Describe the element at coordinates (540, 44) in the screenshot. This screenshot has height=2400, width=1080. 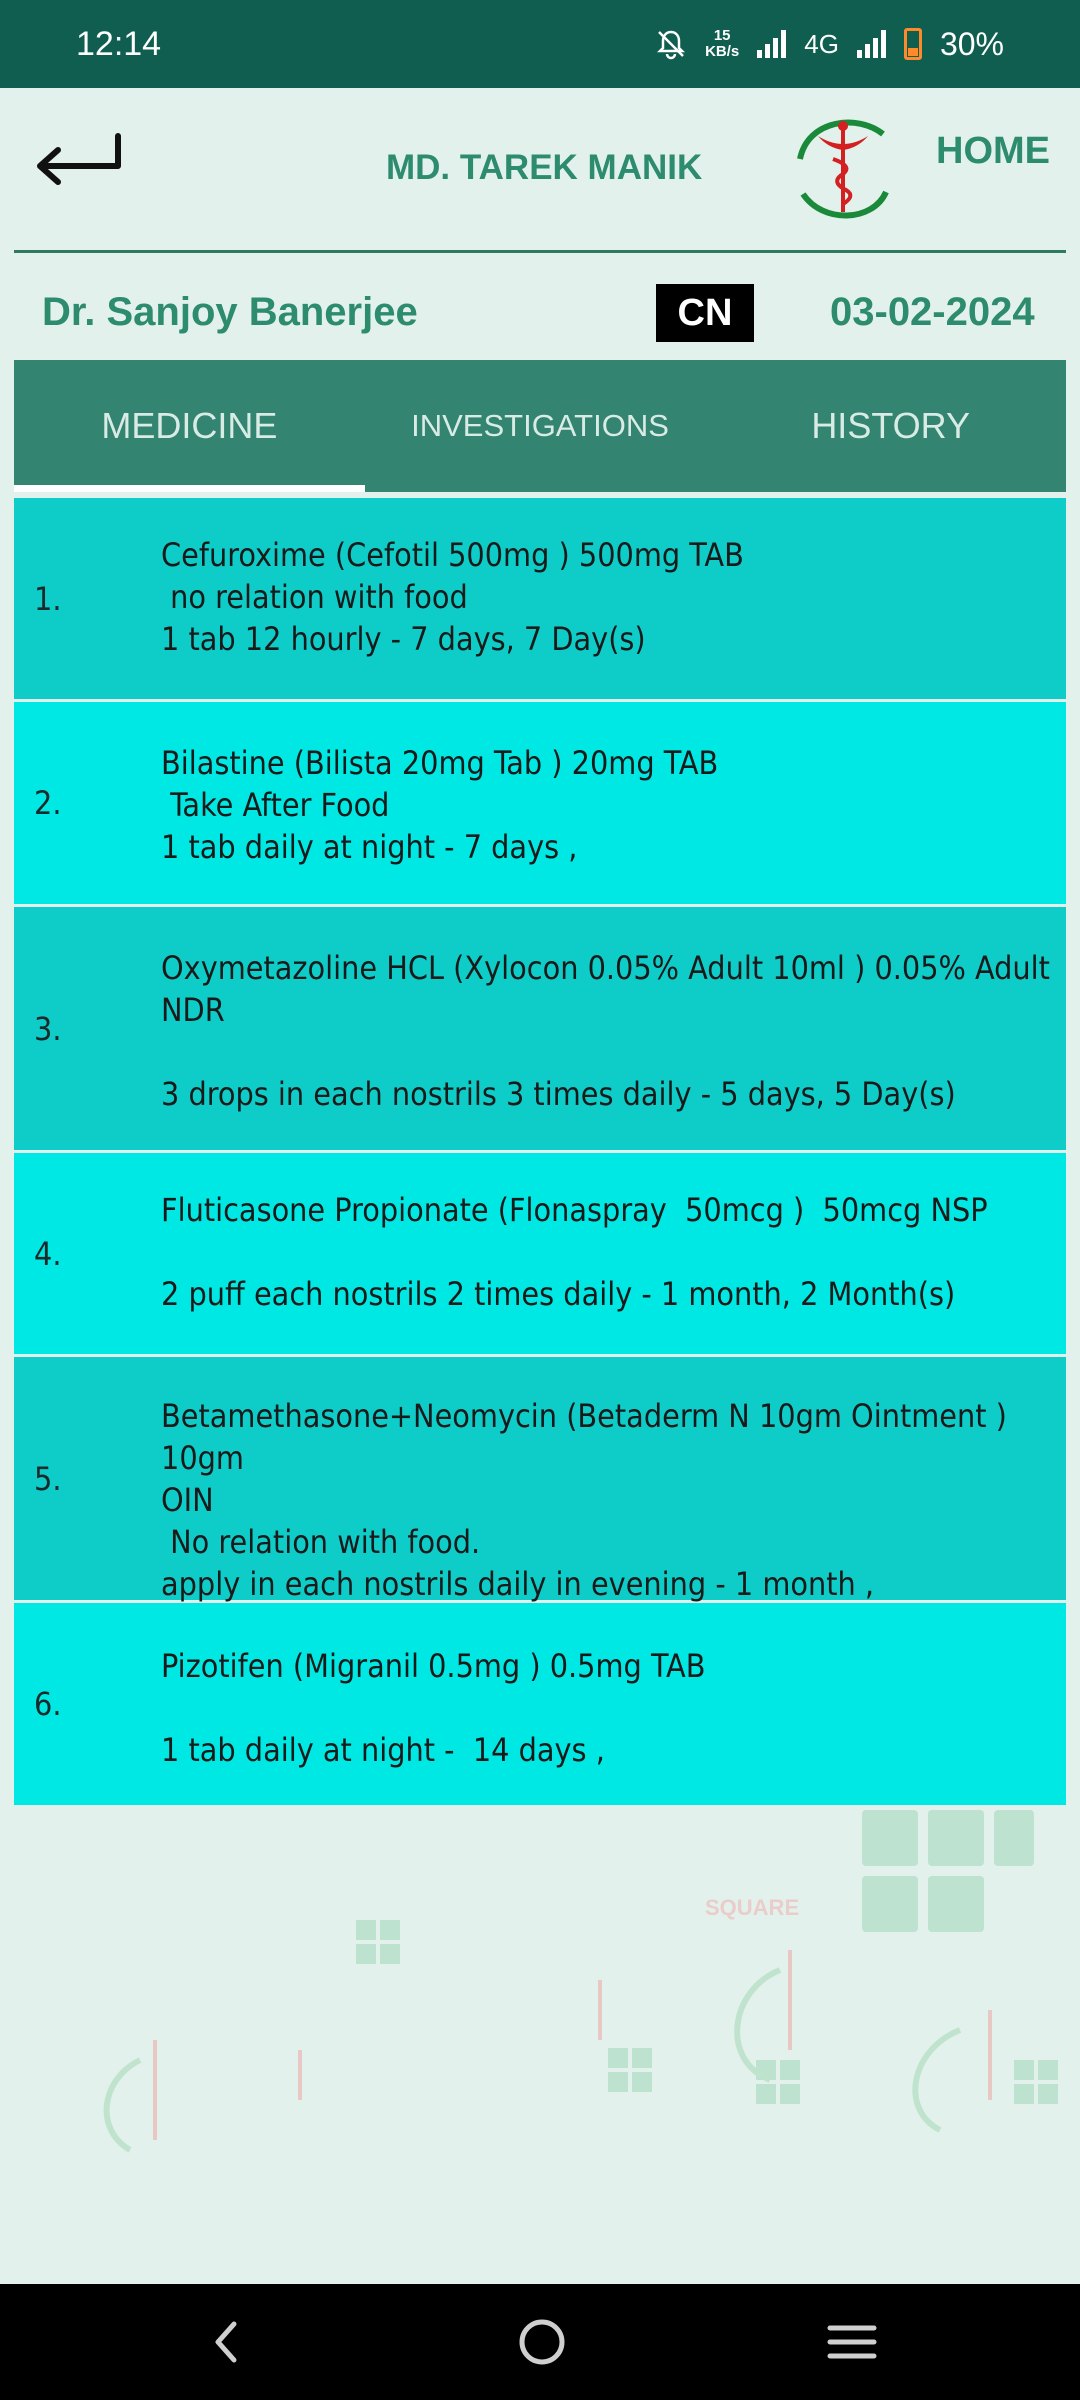
I see `status-bar: 12:14 15 KB/s 4G 30%` at that location.